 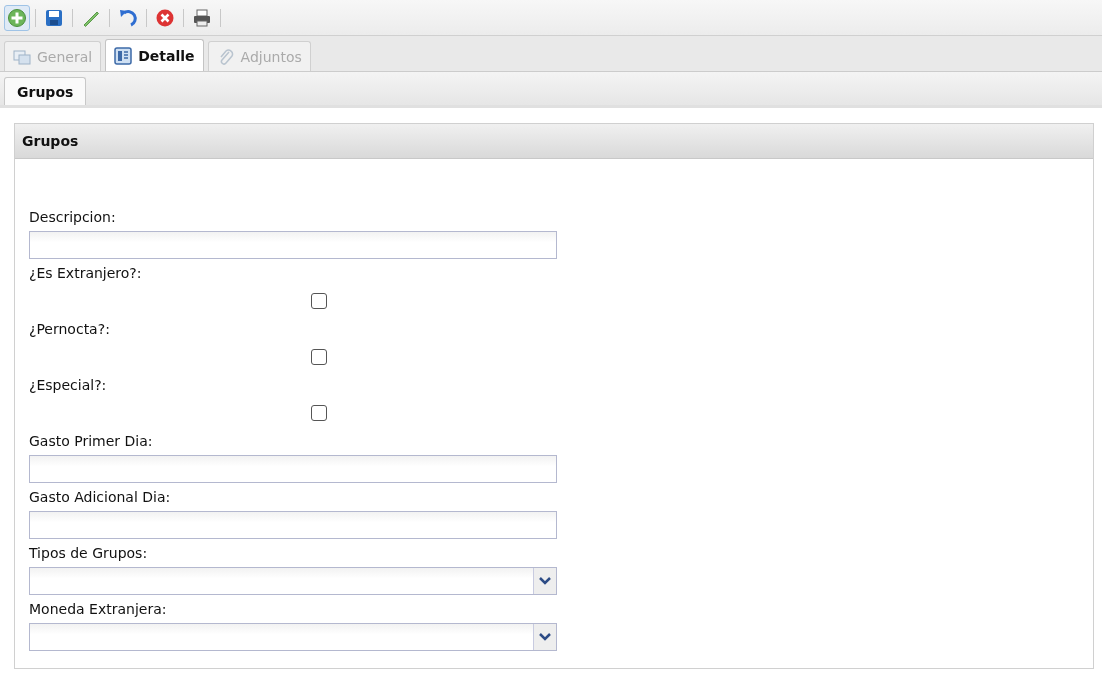 I want to click on field-label: Tipos de Grupos:, so click(x=89, y=553).